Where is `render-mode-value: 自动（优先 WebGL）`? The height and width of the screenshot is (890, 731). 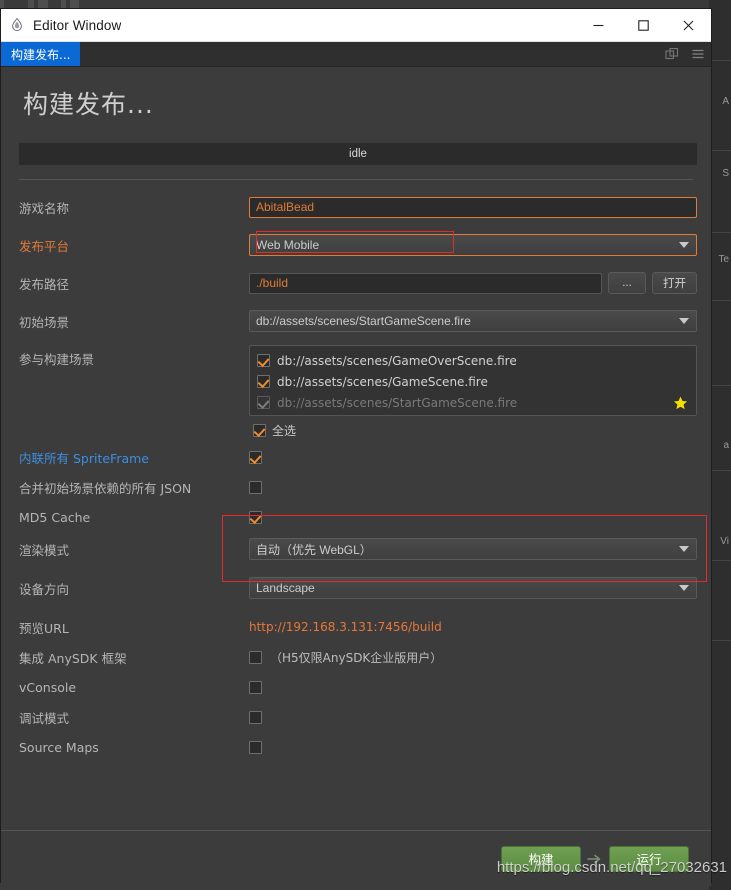 render-mode-value: 自动（优先 WebGL） is located at coordinates (314, 549).